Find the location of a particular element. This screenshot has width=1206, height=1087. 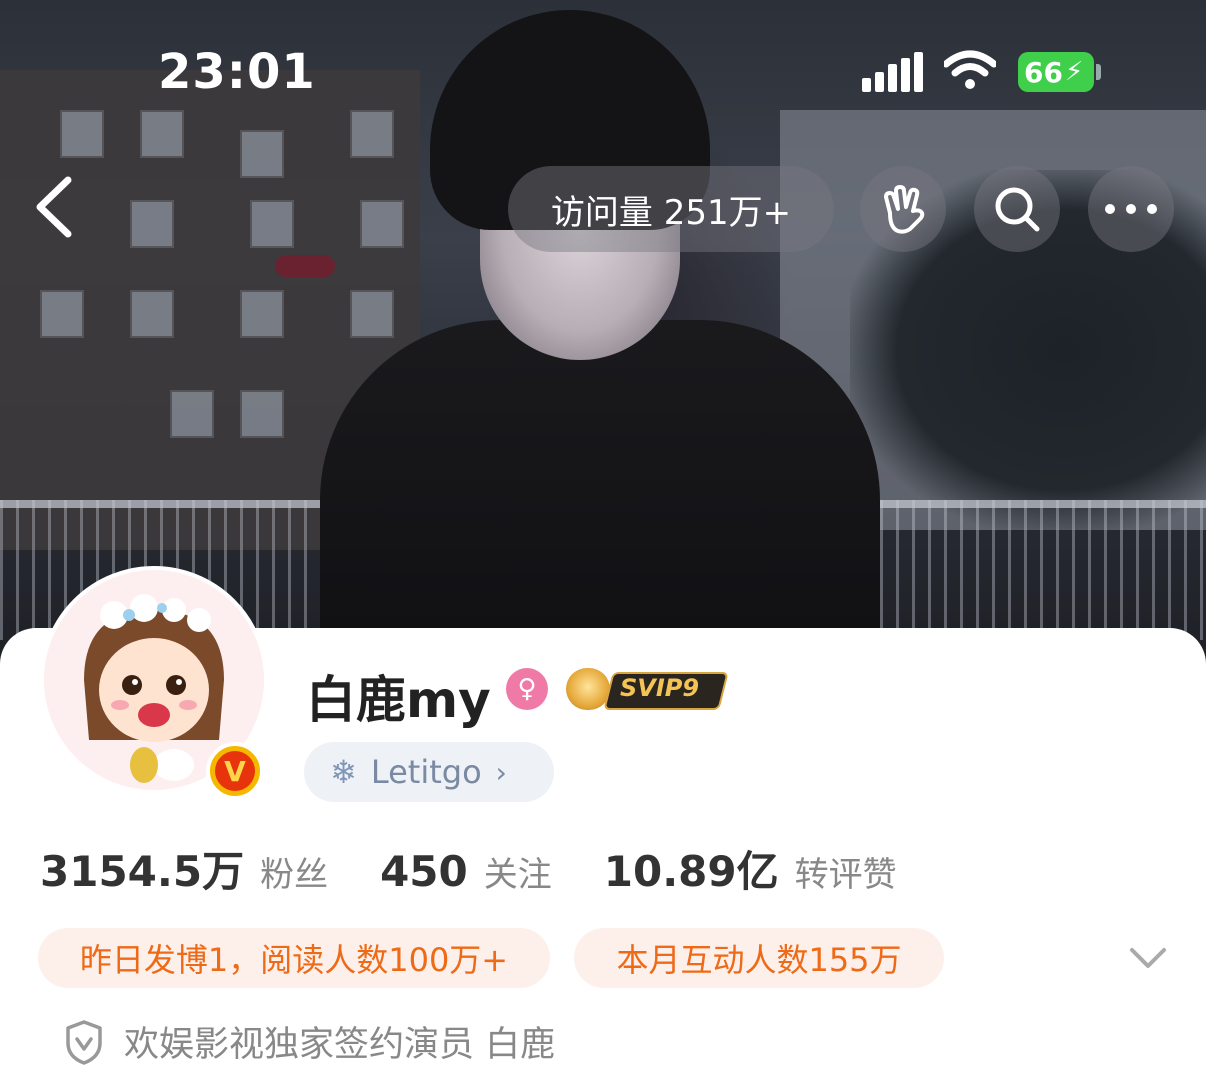

more-dots-icon is located at coordinates (1131, 209).